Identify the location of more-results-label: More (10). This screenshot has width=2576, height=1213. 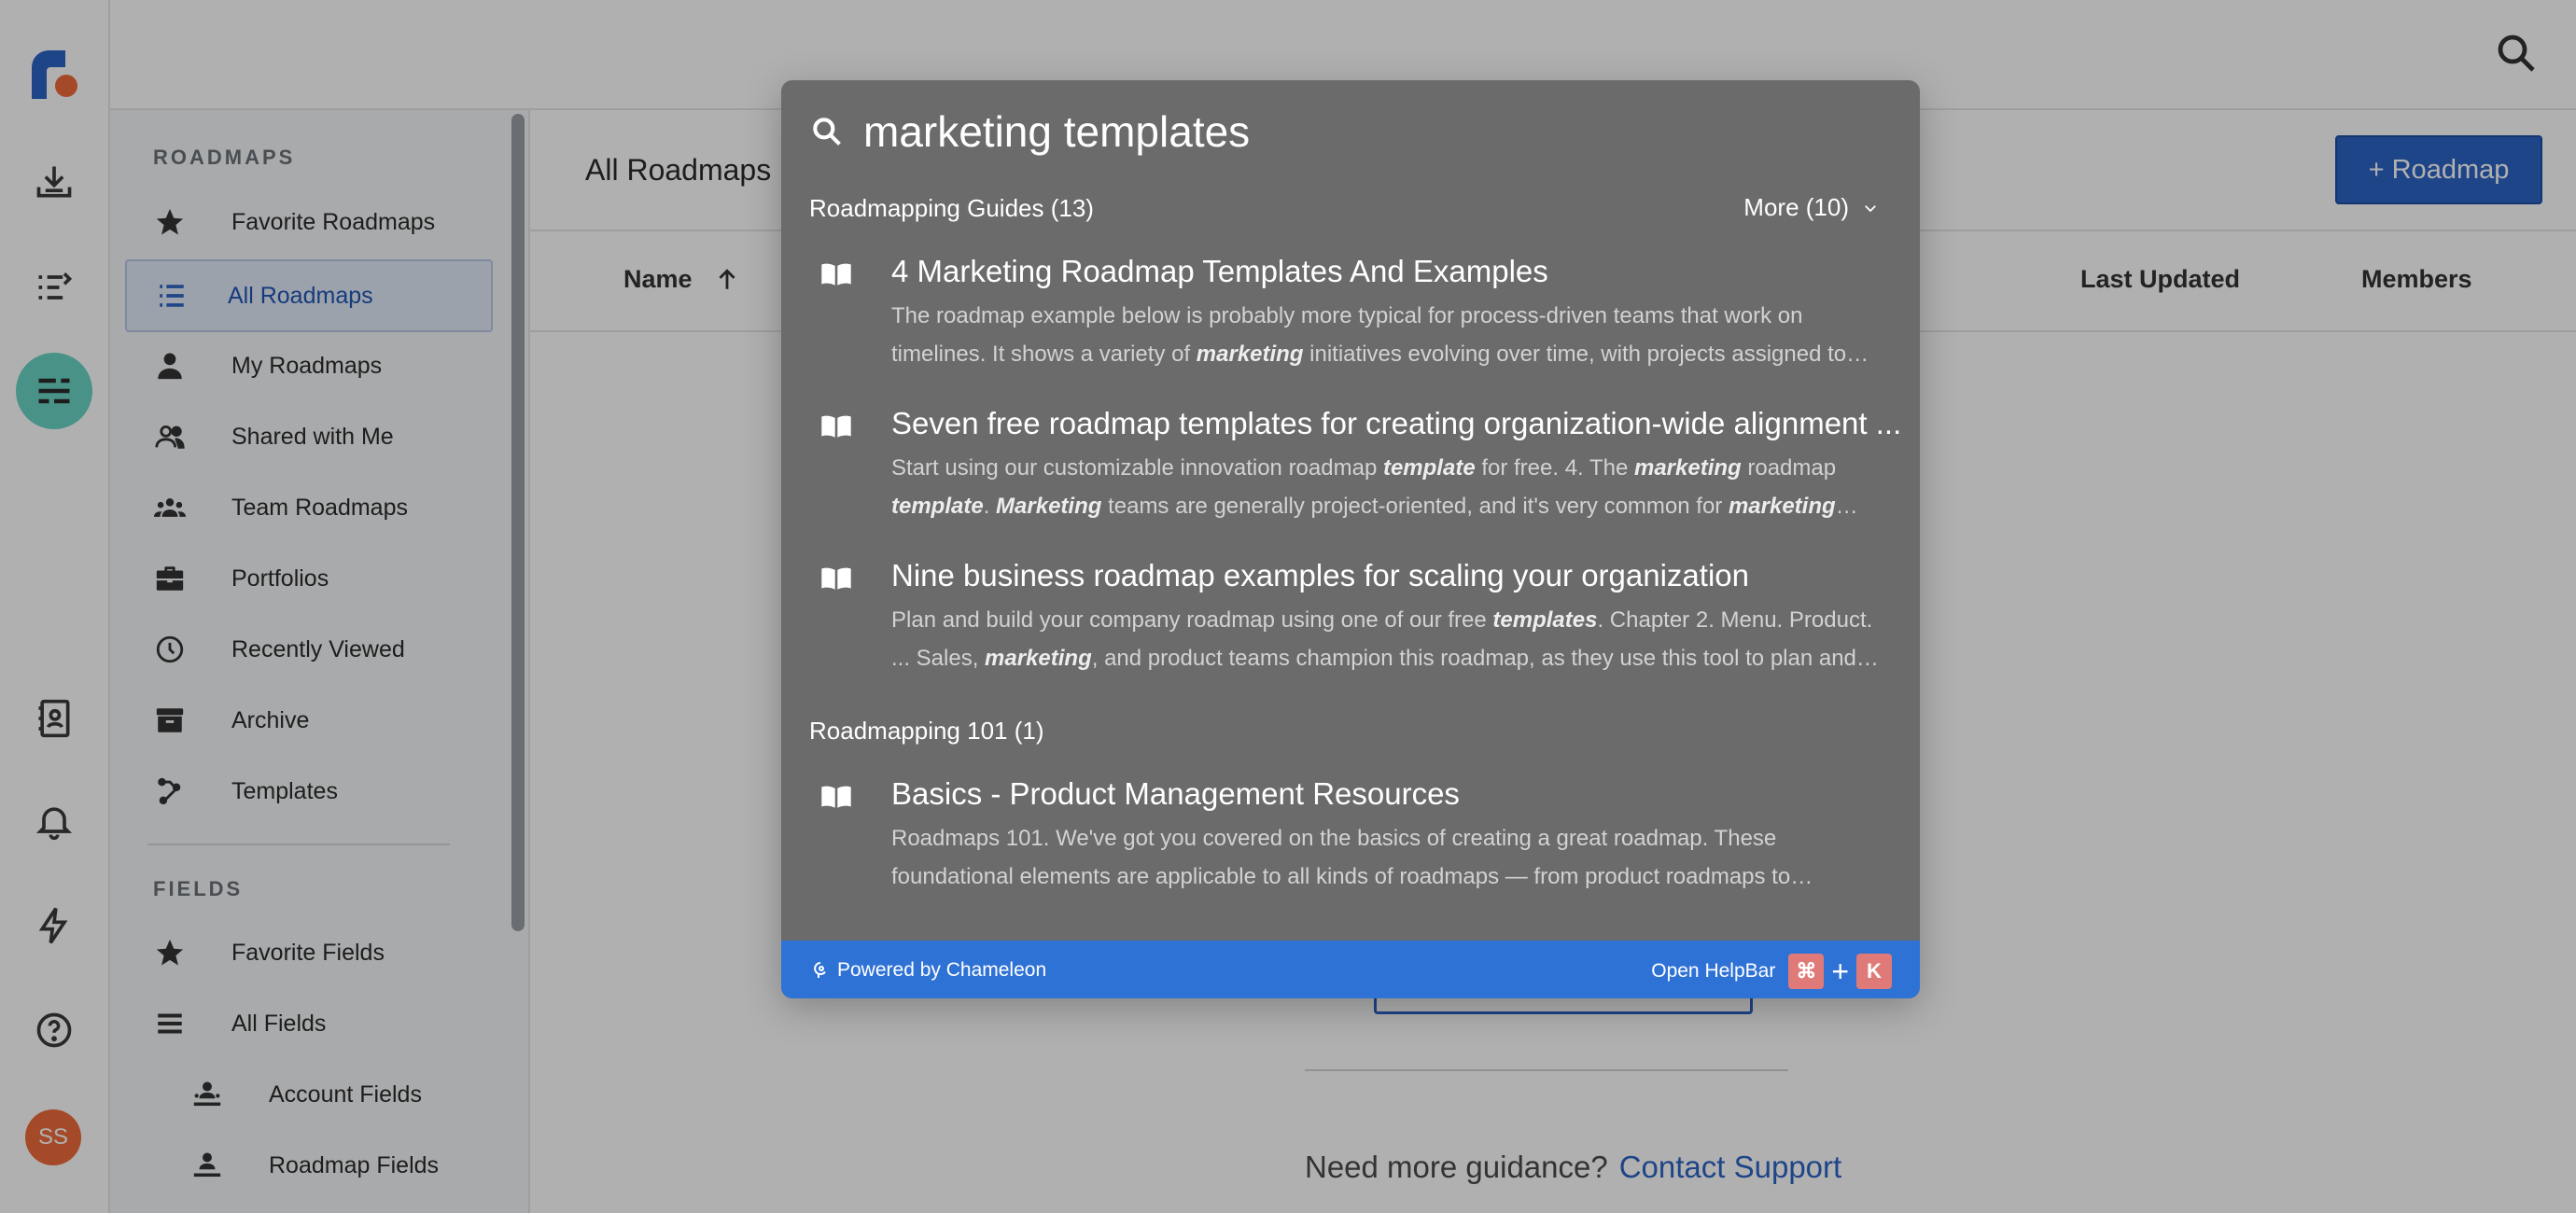
(1796, 207).